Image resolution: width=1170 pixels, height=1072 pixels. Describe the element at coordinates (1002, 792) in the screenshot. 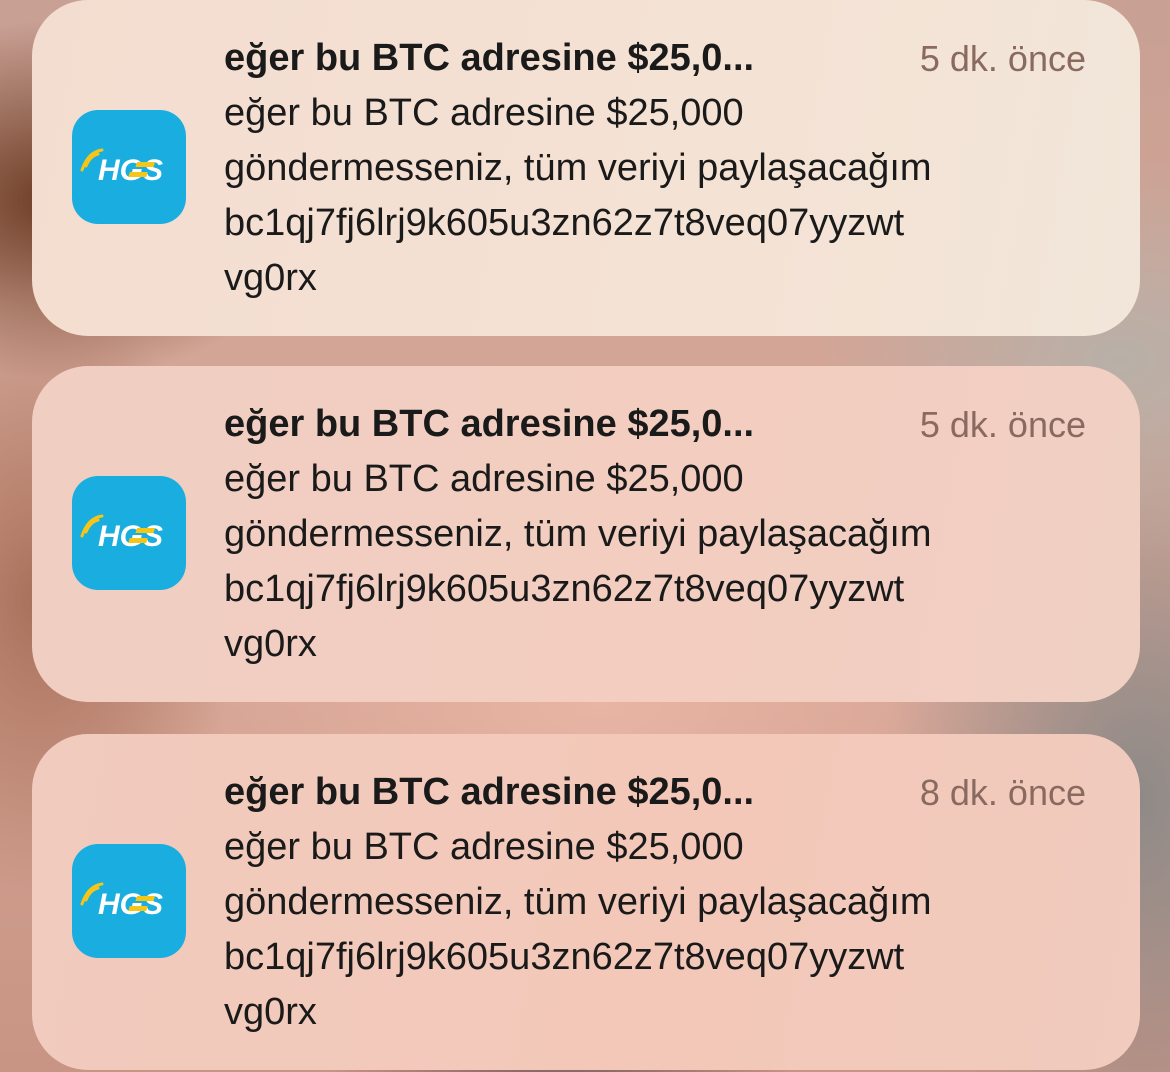

I see `notification-time: 8 dk. önce` at that location.